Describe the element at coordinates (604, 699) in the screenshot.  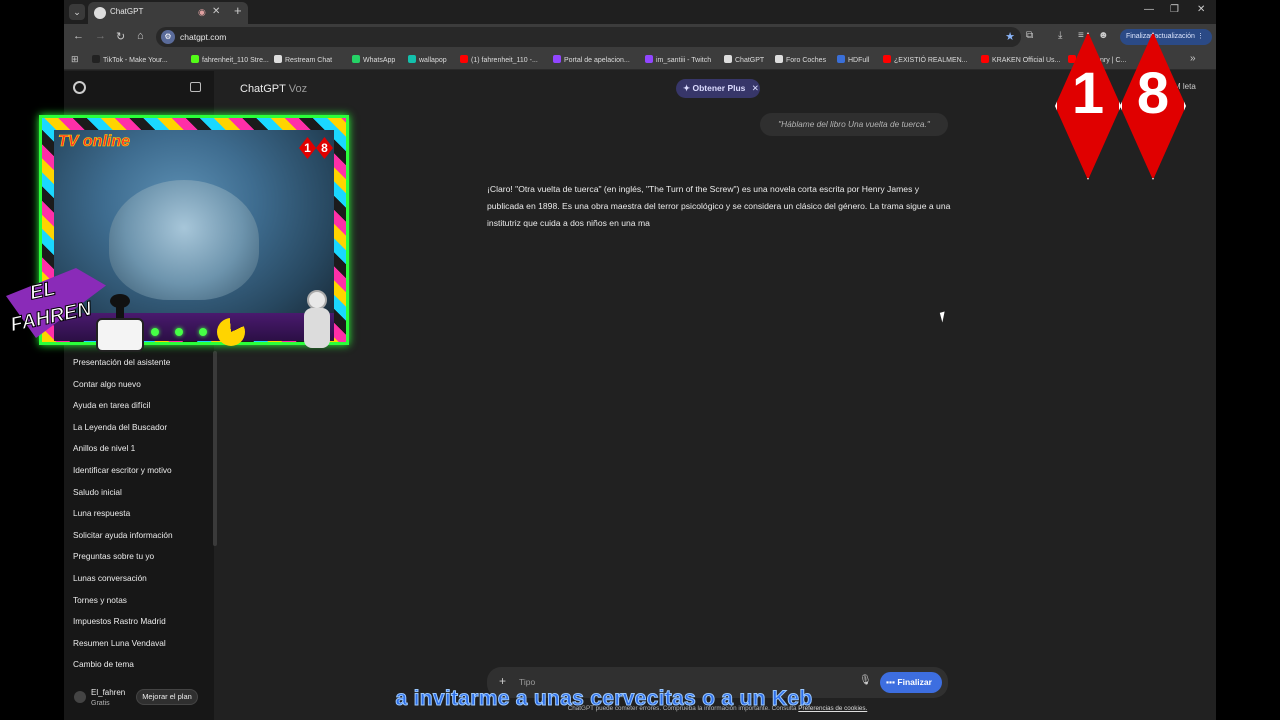
I see `subtitle-caption: a invitarme a unas cervecitas o a un Keb` at that location.